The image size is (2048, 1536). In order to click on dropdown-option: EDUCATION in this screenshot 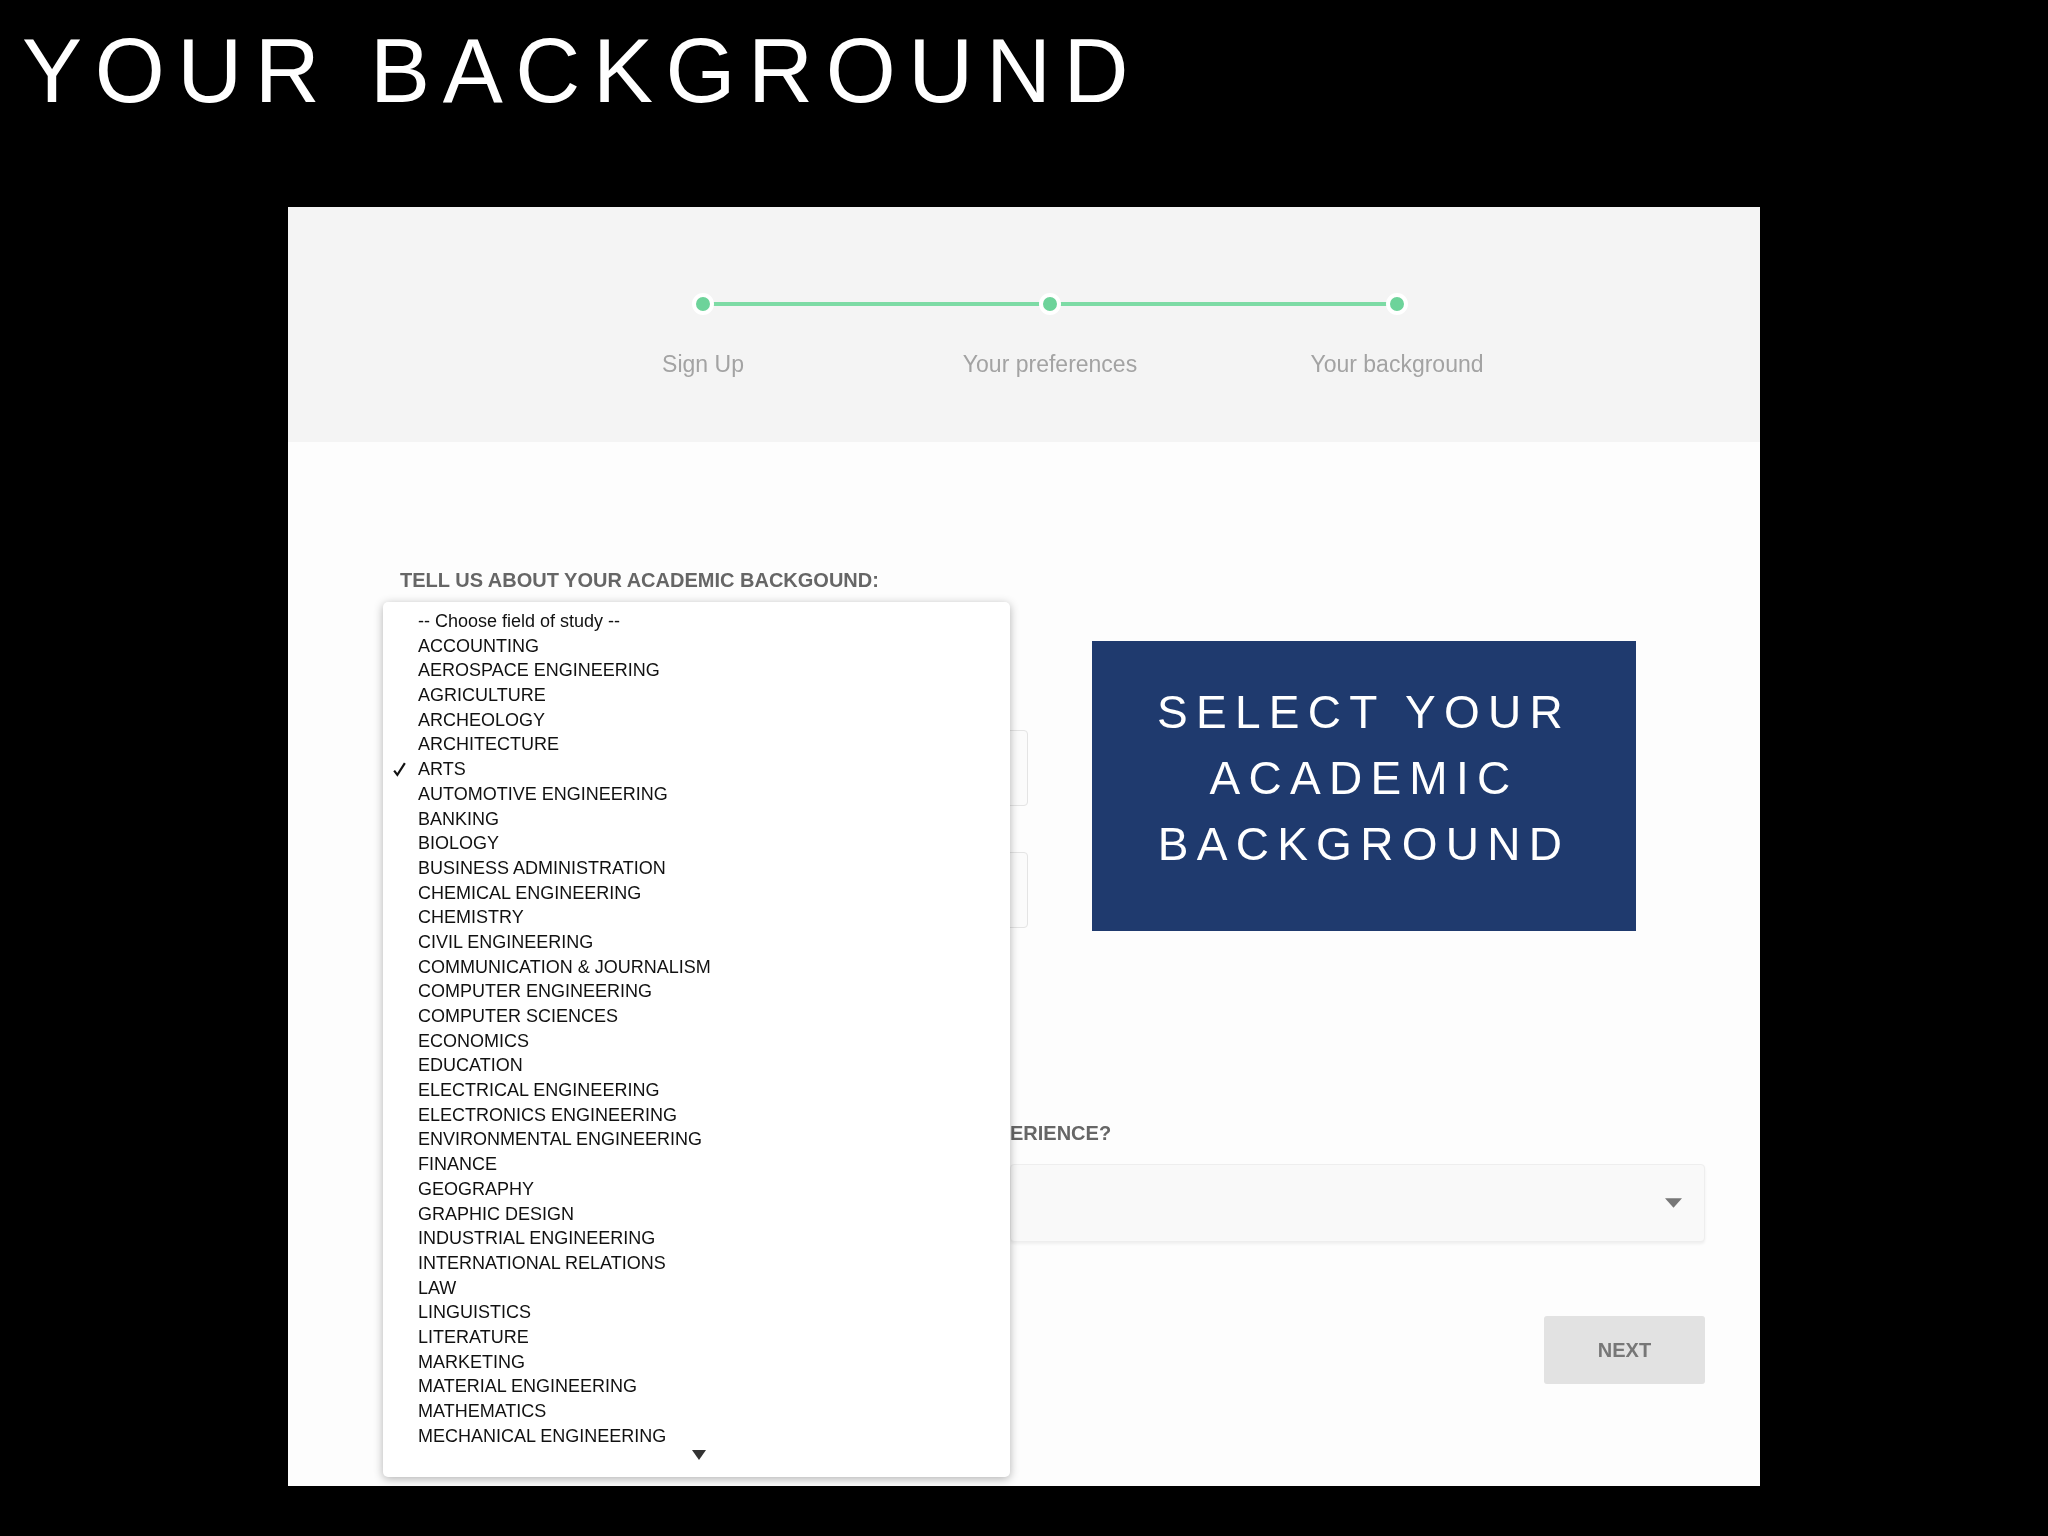, I will do `click(453, 1066)`.